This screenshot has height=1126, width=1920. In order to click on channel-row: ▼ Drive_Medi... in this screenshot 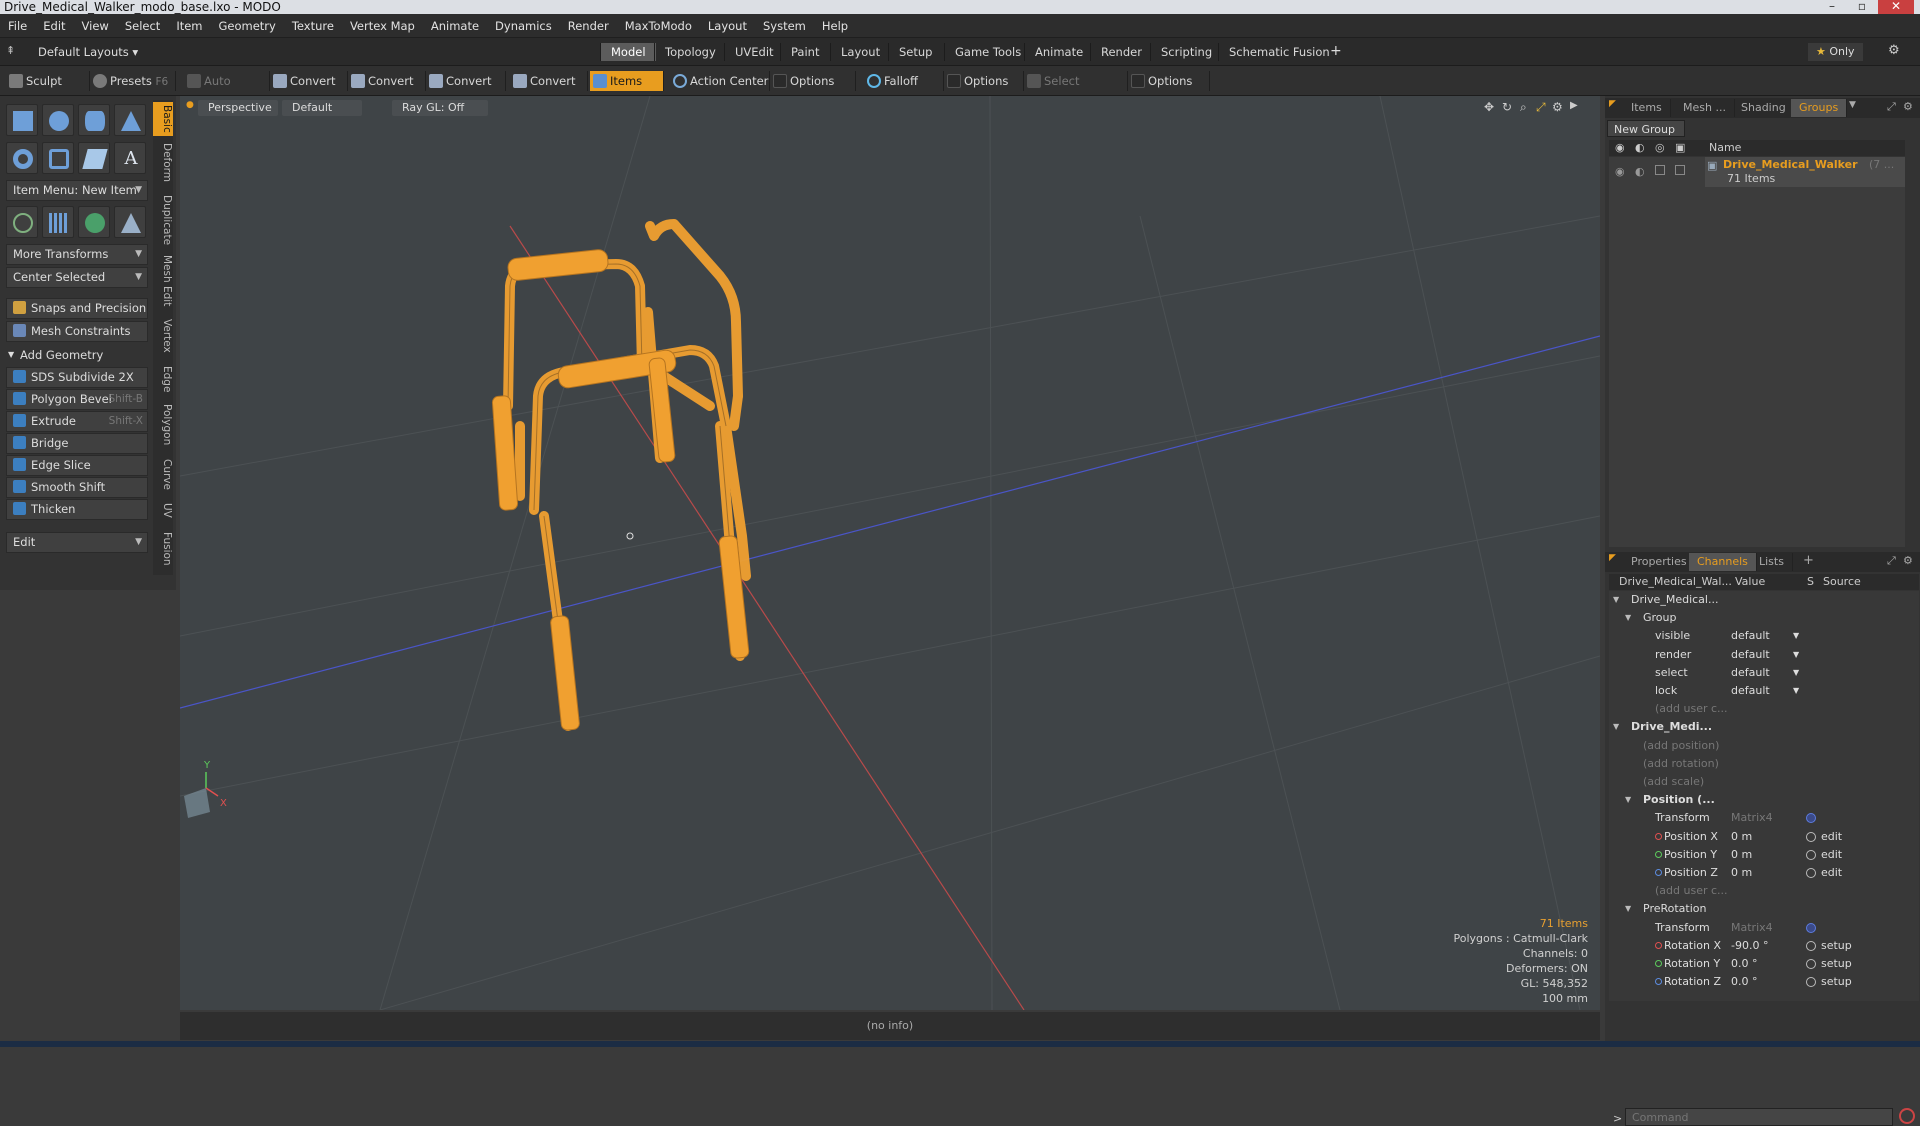, I will do `click(1764, 727)`.